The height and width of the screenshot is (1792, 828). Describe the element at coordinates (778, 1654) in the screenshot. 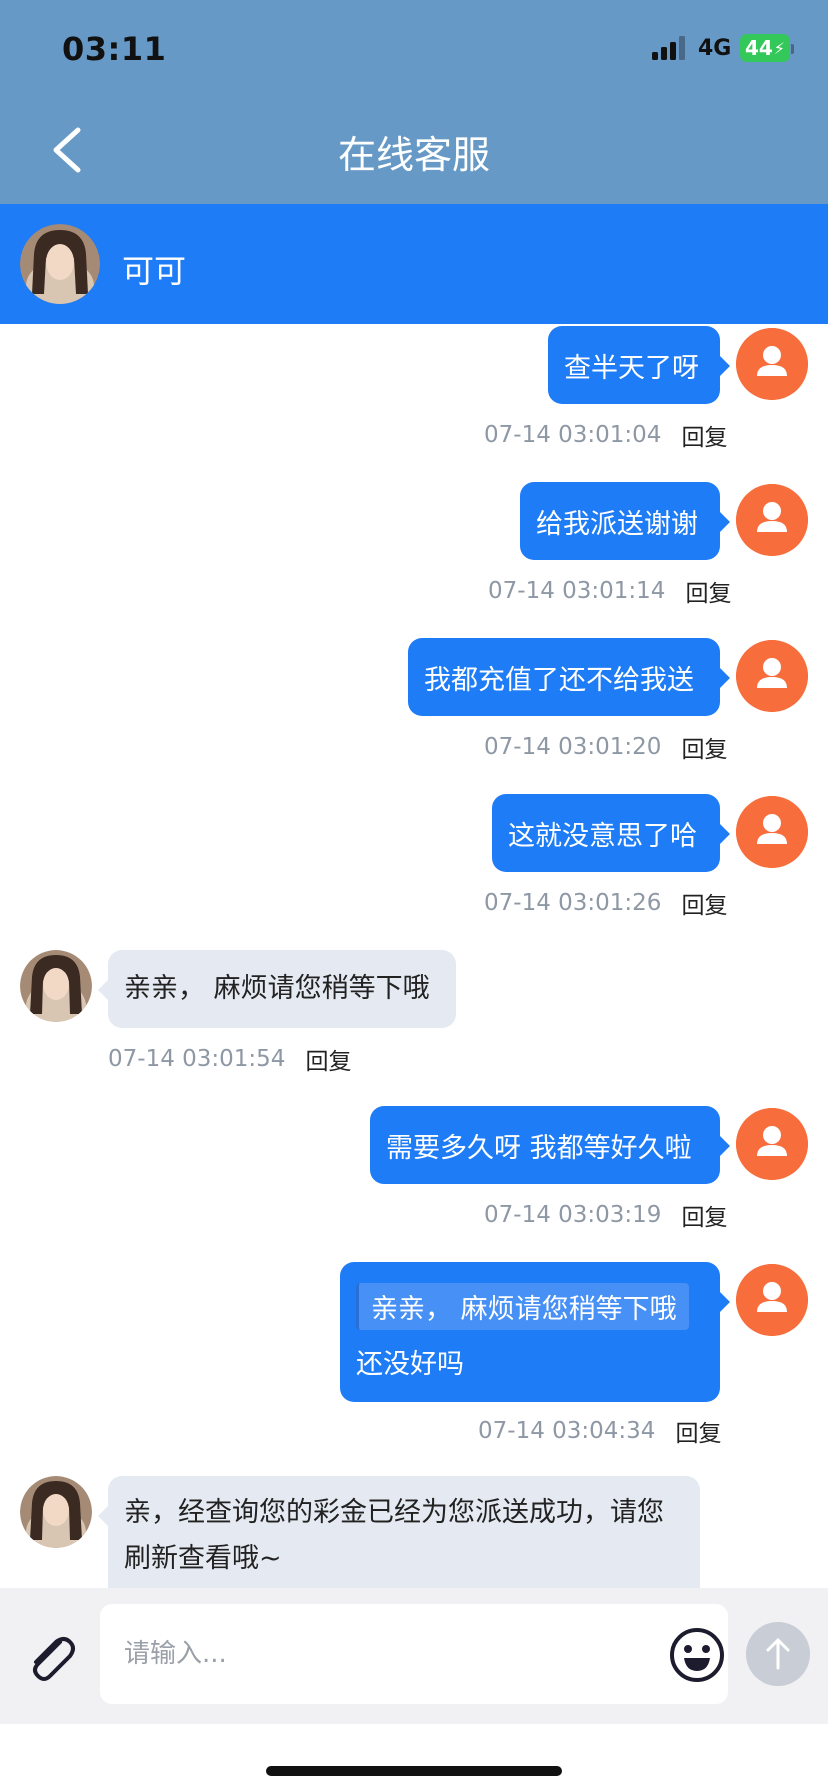

I see `arrow-up-icon` at that location.